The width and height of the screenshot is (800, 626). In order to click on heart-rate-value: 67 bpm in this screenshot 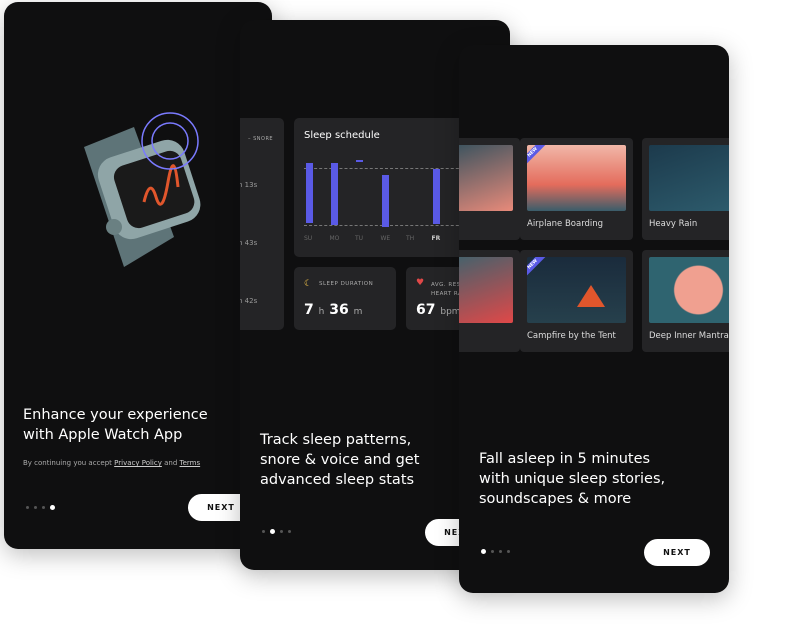, I will do `click(438, 310)`.